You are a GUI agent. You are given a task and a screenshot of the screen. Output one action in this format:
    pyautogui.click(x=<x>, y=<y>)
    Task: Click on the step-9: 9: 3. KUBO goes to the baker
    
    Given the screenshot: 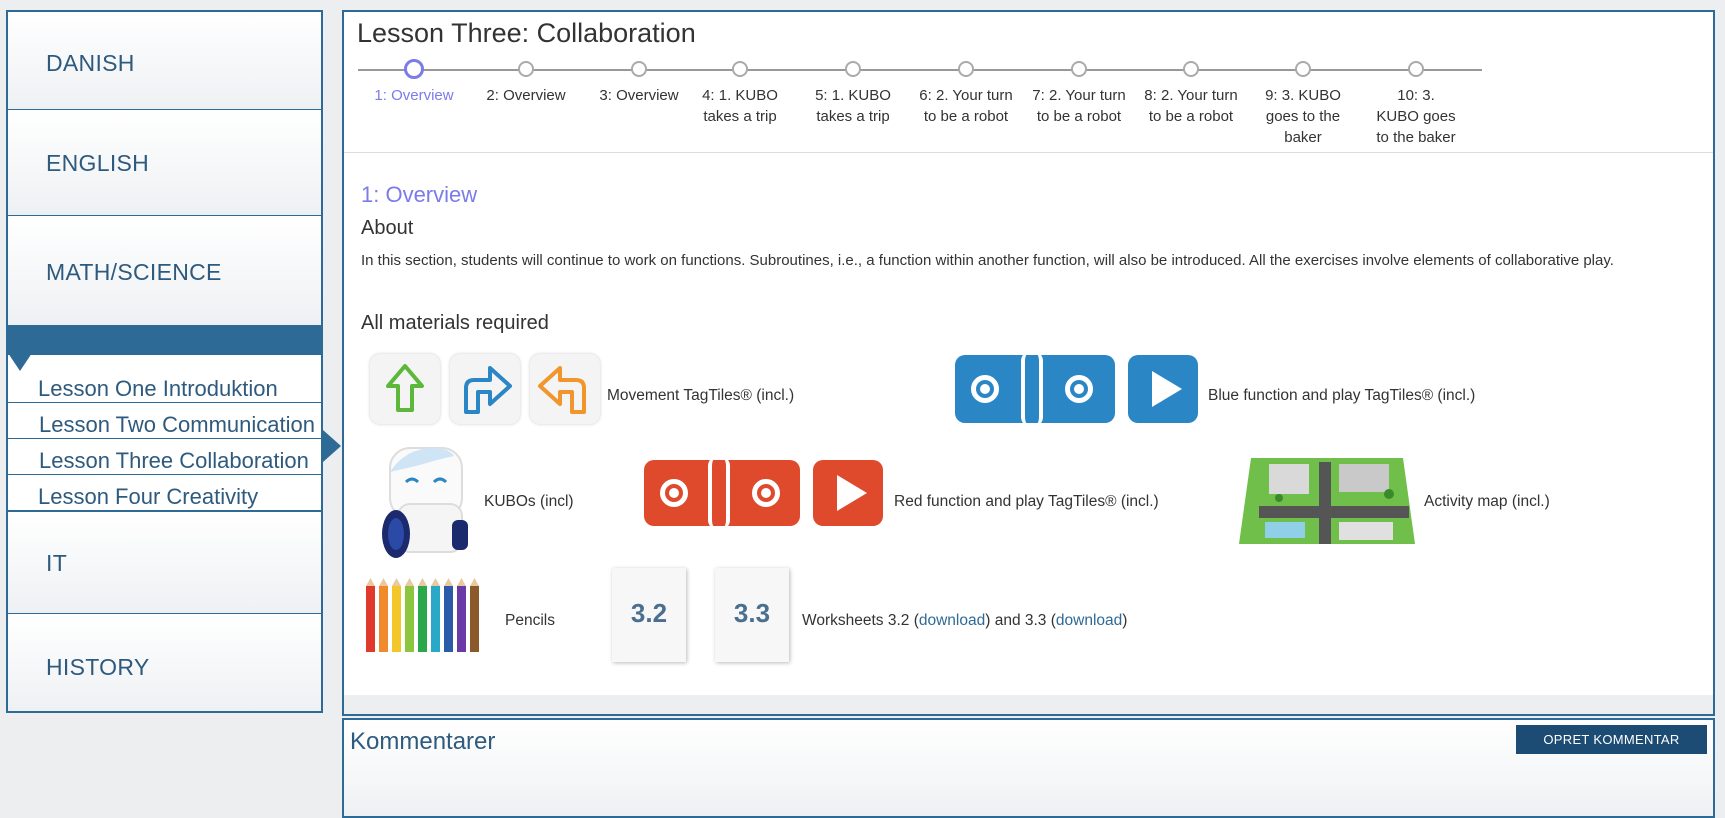 What is the action you would take?
    pyautogui.click(x=1303, y=104)
    